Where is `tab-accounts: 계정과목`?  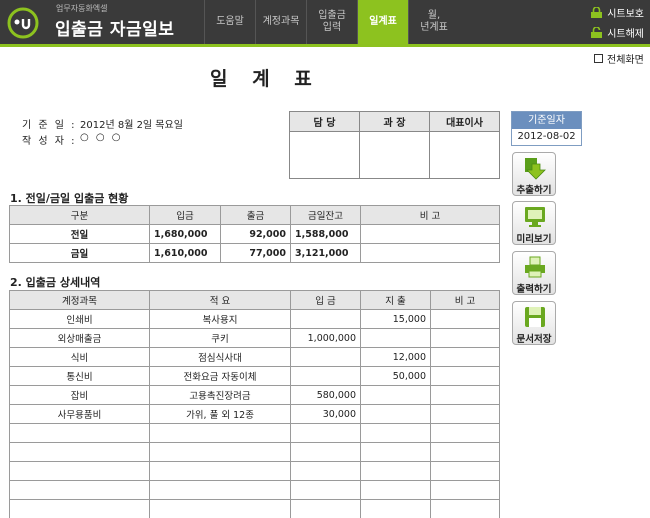 tab-accounts: 계정과목 is located at coordinates (280, 22).